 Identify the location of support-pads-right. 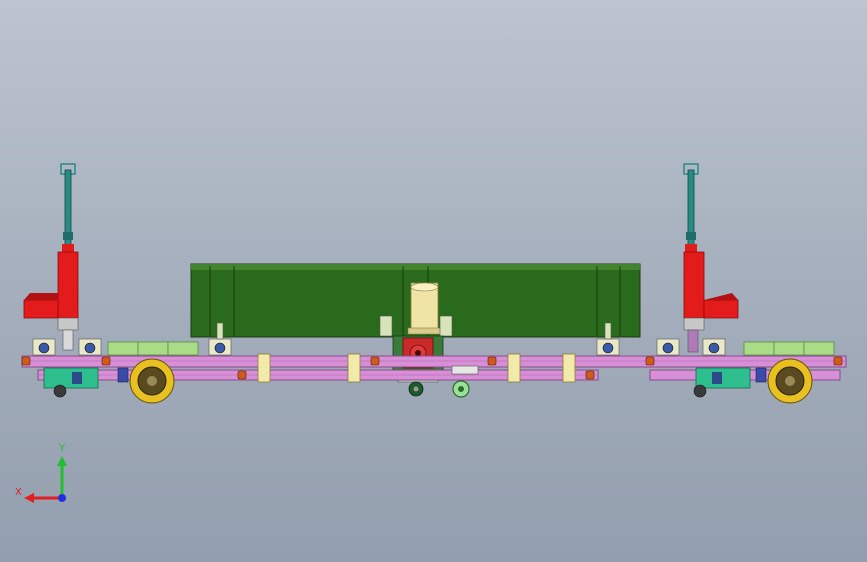
(789, 348).